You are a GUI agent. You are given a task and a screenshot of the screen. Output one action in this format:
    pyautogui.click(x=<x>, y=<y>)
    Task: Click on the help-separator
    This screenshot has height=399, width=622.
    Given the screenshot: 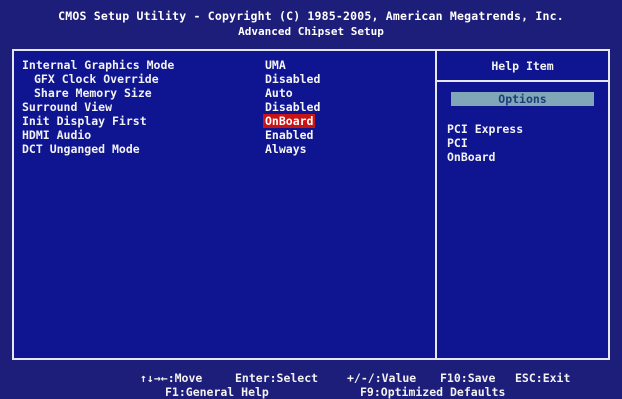 What is the action you would take?
    pyautogui.click(x=522, y=81)
    